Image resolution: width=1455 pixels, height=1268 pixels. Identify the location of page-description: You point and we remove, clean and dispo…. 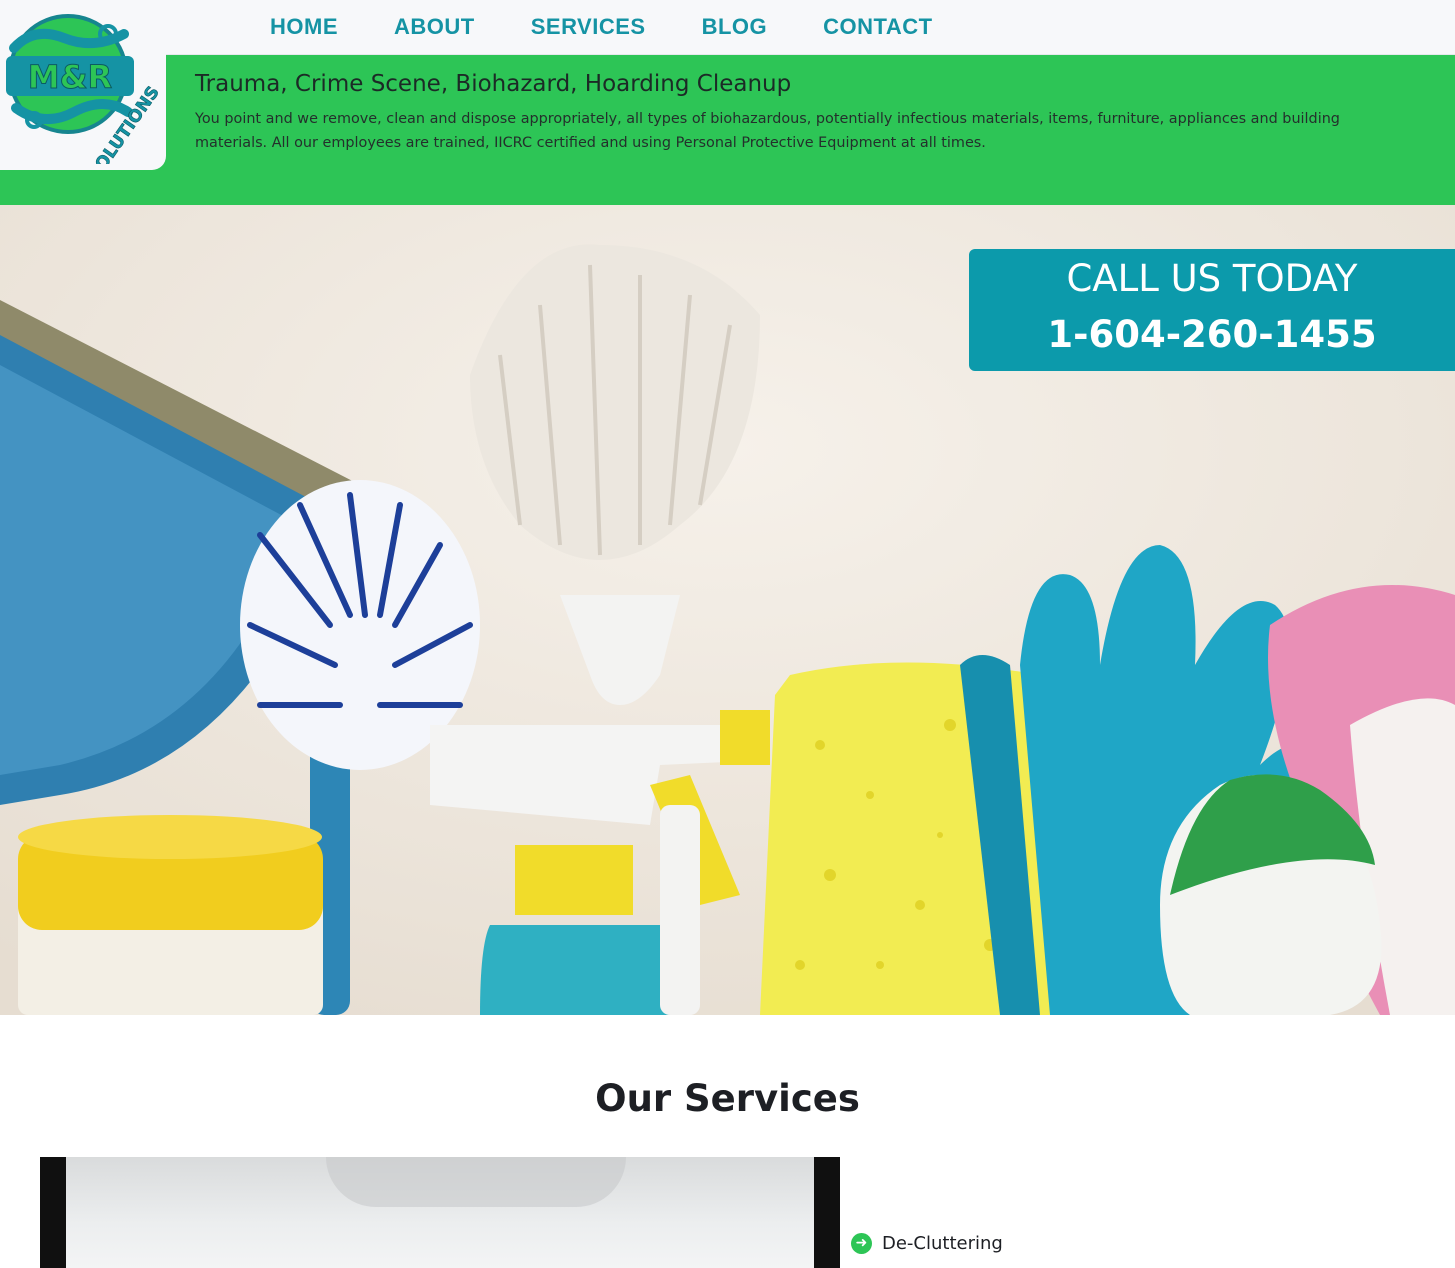
(767, 131).